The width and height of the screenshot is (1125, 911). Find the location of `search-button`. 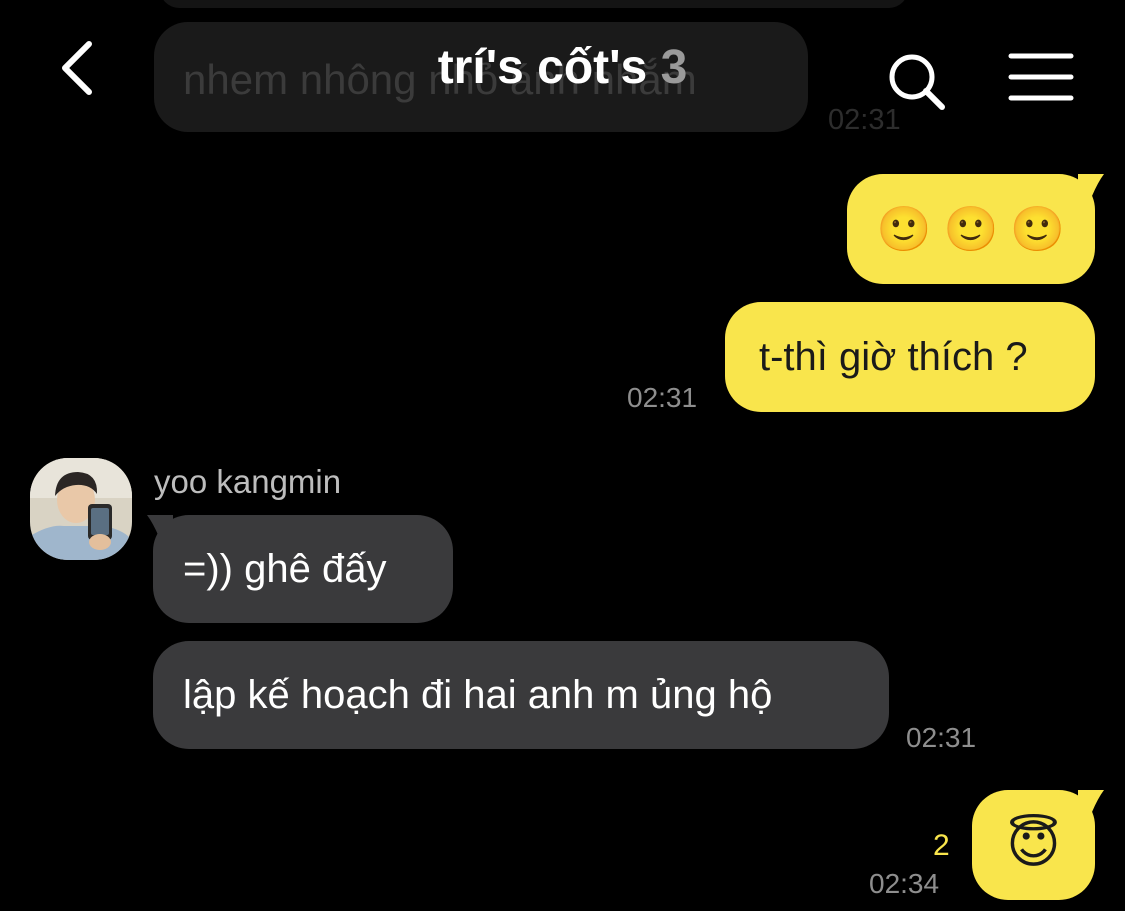

search-button is located at coordinates (917, 82).